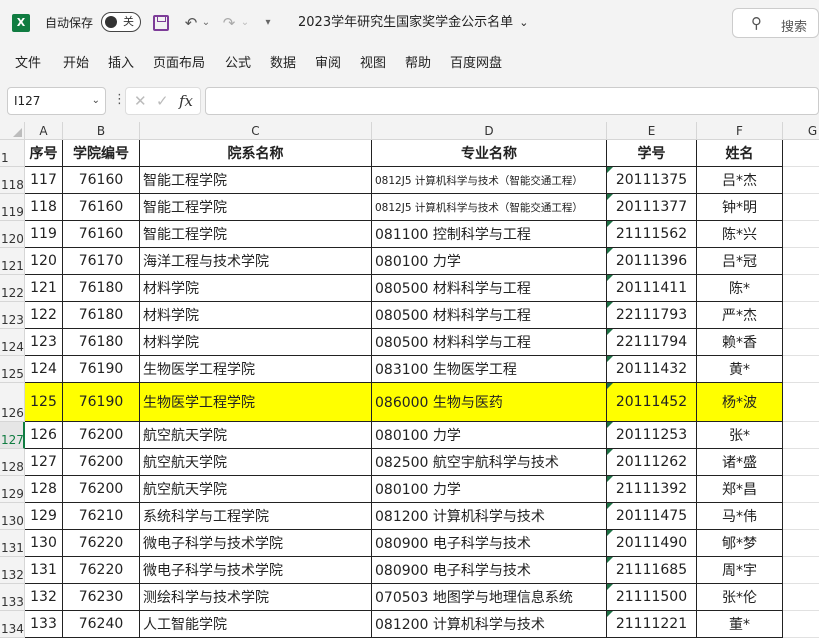 This screenshot has height=641, width=819. What do you see at coordinates (121, 64) in the screenshot?
I see `tab-insert: 插入` at bounding box center [121, 64].